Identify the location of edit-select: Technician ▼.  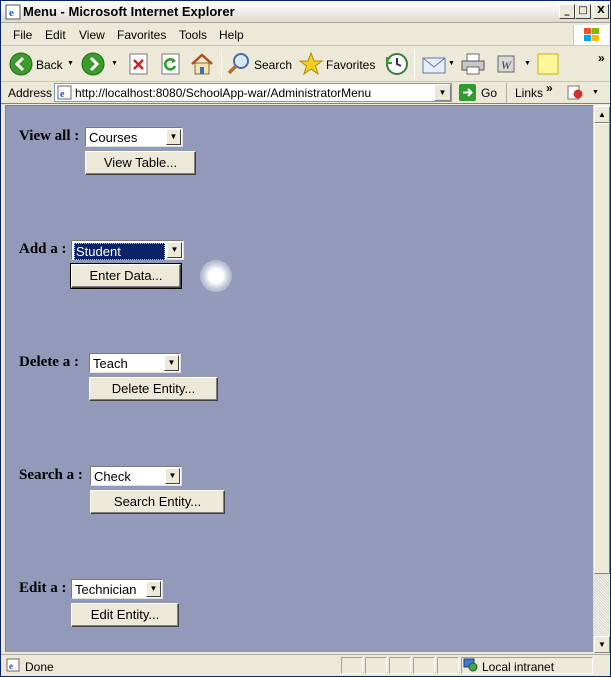
(117, 589).